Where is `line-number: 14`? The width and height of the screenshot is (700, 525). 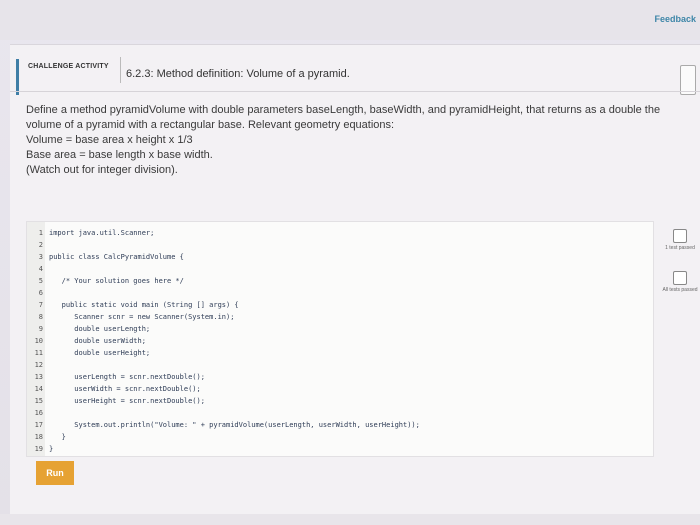
line-number: 14 is located at coordinates (38, 389).